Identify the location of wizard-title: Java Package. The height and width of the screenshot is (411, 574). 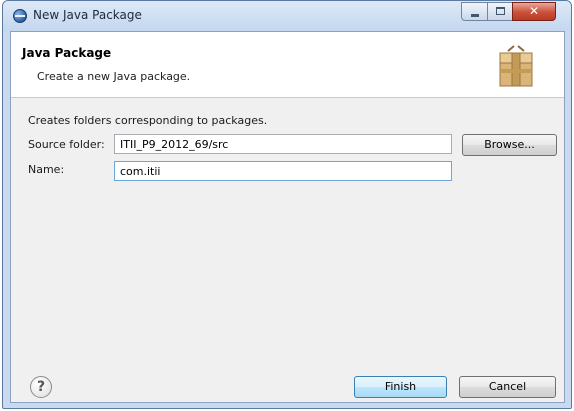
(67, 53).